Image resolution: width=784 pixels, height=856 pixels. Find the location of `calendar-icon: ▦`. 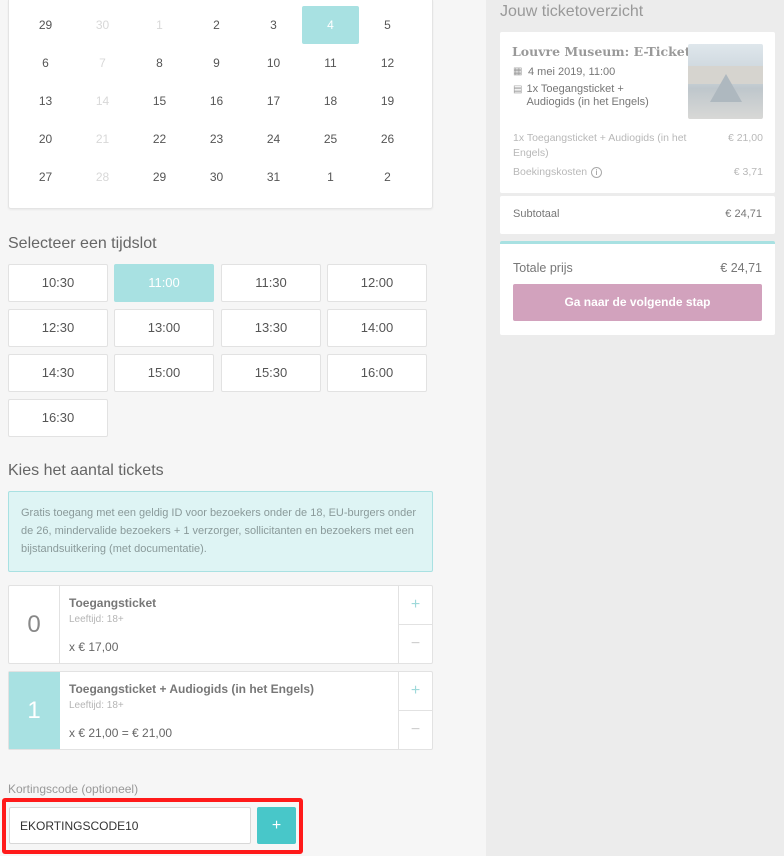

calendar-icon: ▦ is located at coordinates (518, 71).